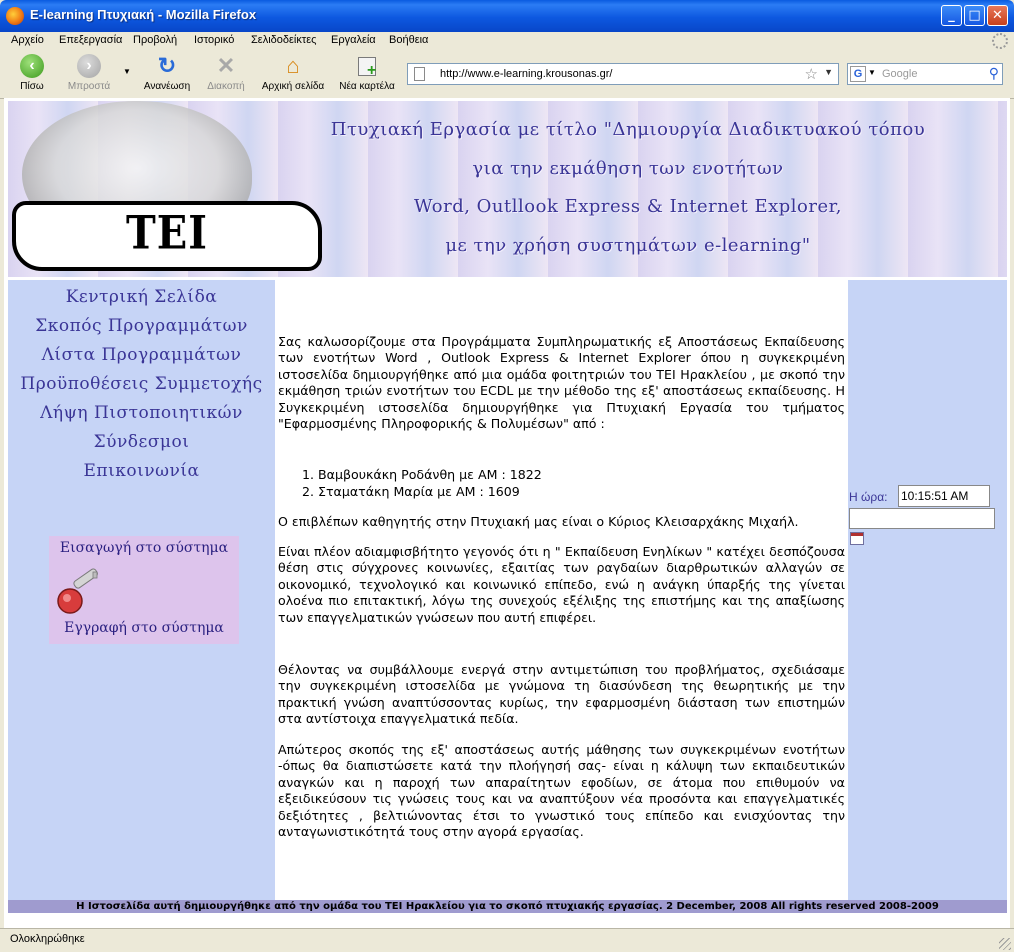 This screenshot has width=1014, height=952. I want to click on nav-contact: Επικοινωνία, so click(141, 471).